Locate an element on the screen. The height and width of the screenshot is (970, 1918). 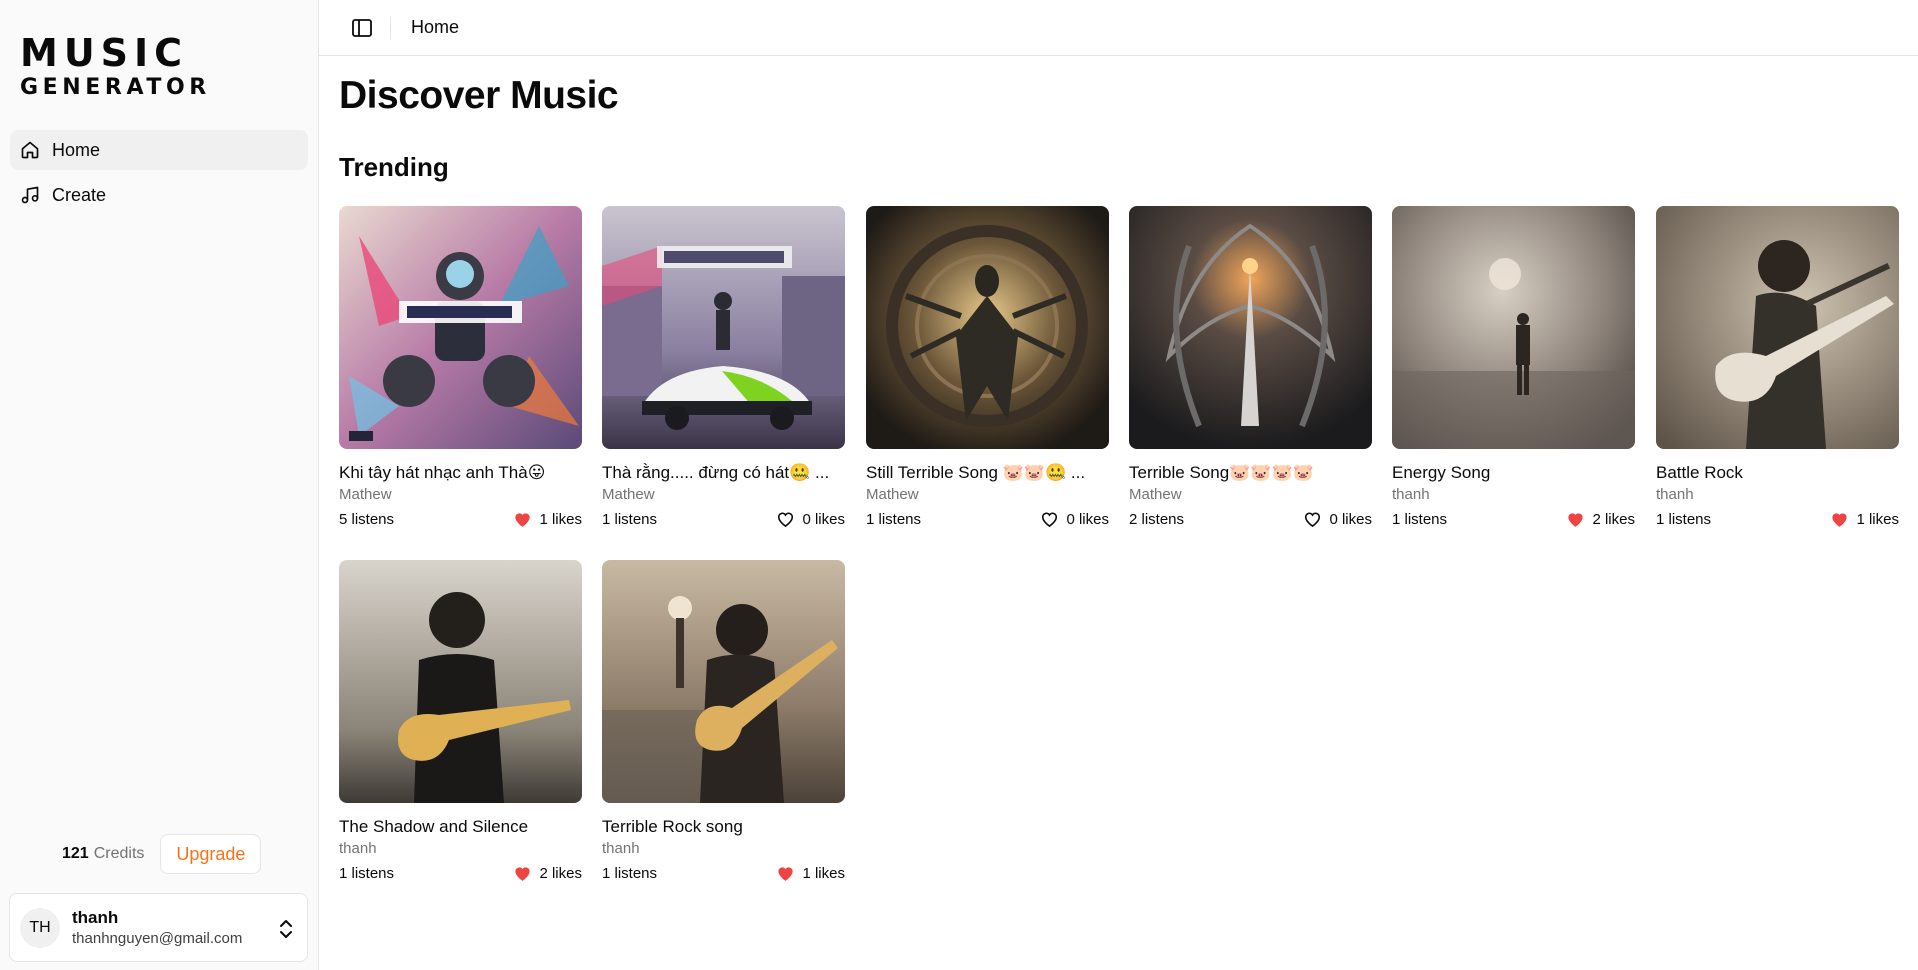
song-card: Energy Song thanh 1 listens 2 likes is located at coordinates (1513, 367).